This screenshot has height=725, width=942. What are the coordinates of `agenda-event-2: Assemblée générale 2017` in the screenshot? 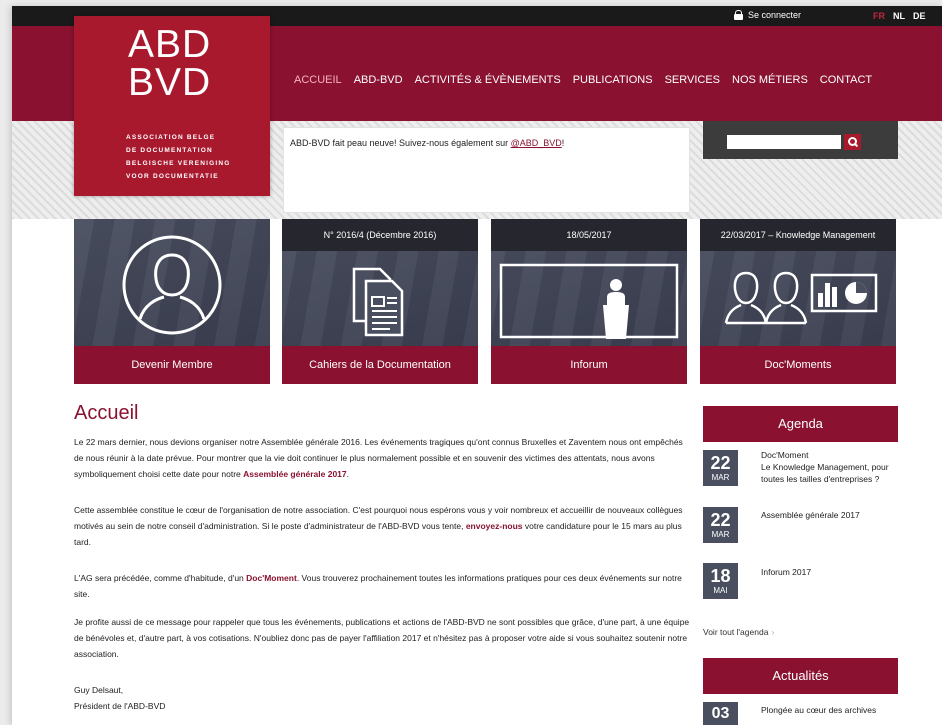 It's located at (830, 515).